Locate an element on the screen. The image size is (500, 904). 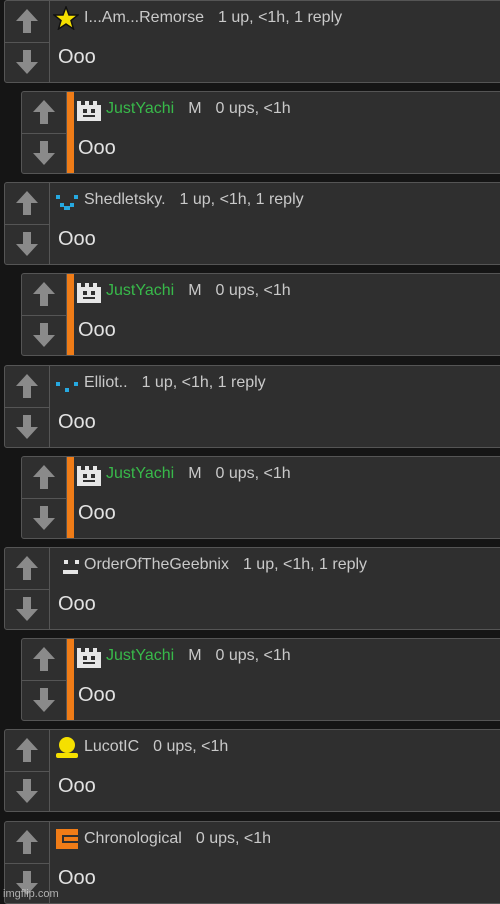
comment: OrderOfTheGeebnix 1 up, <1h, 1 reply Ooo is located at coordinates (252, 588).